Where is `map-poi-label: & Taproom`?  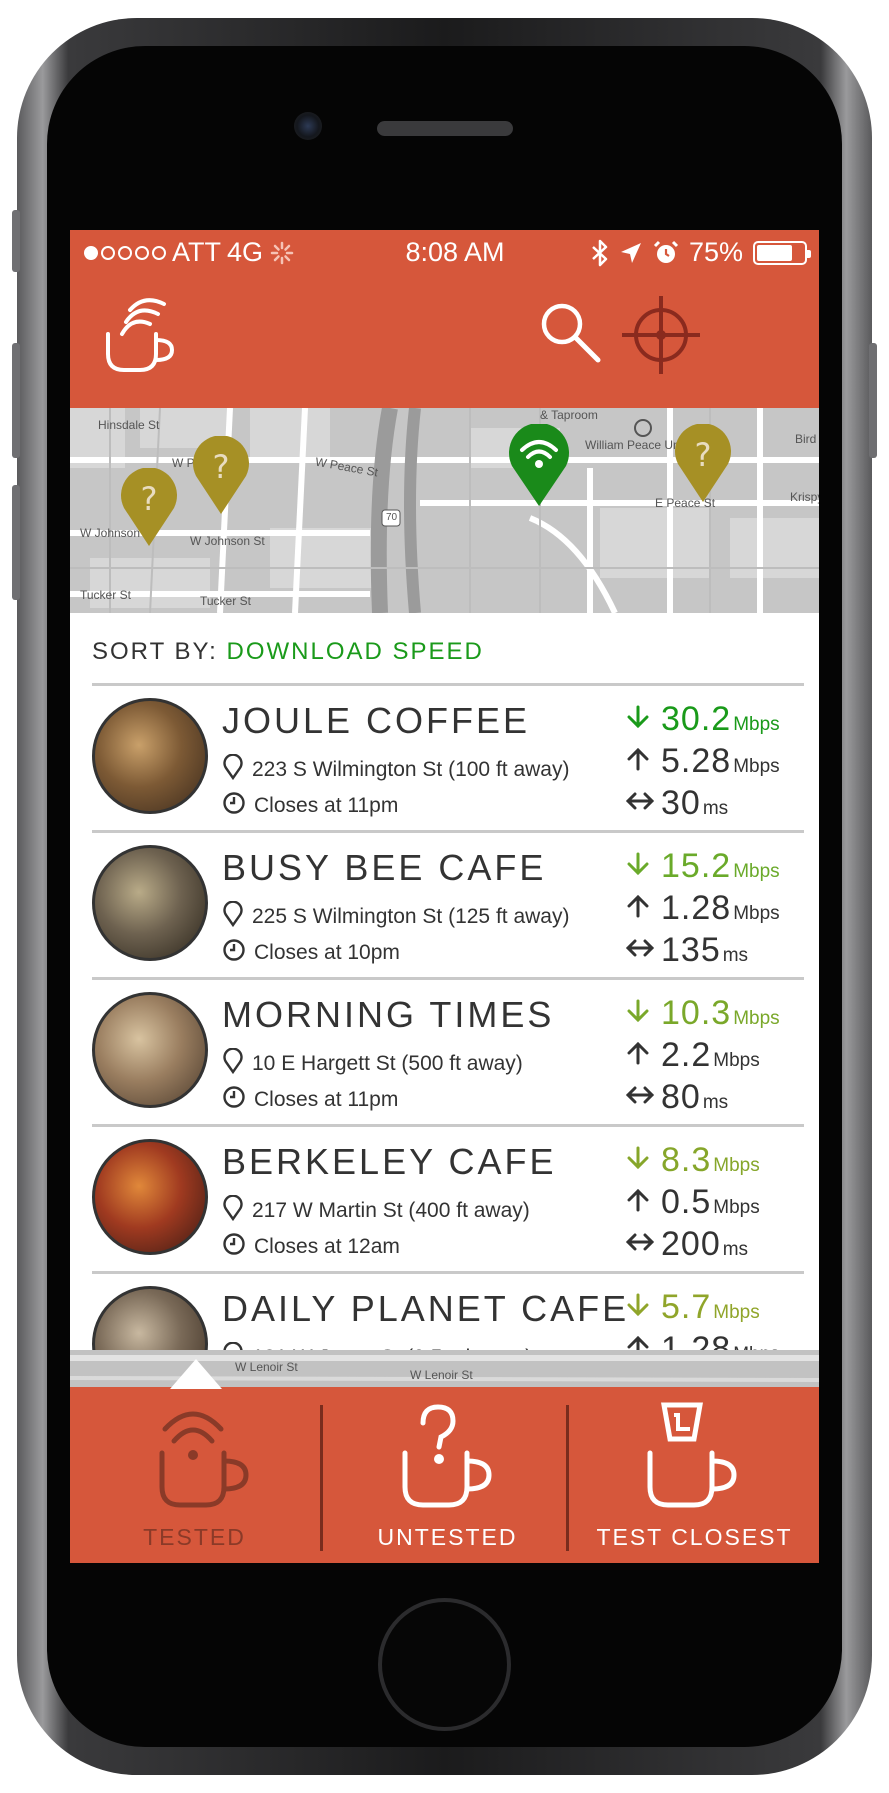 map-poi-label: & Taproom is located at coordinates (569, 415).